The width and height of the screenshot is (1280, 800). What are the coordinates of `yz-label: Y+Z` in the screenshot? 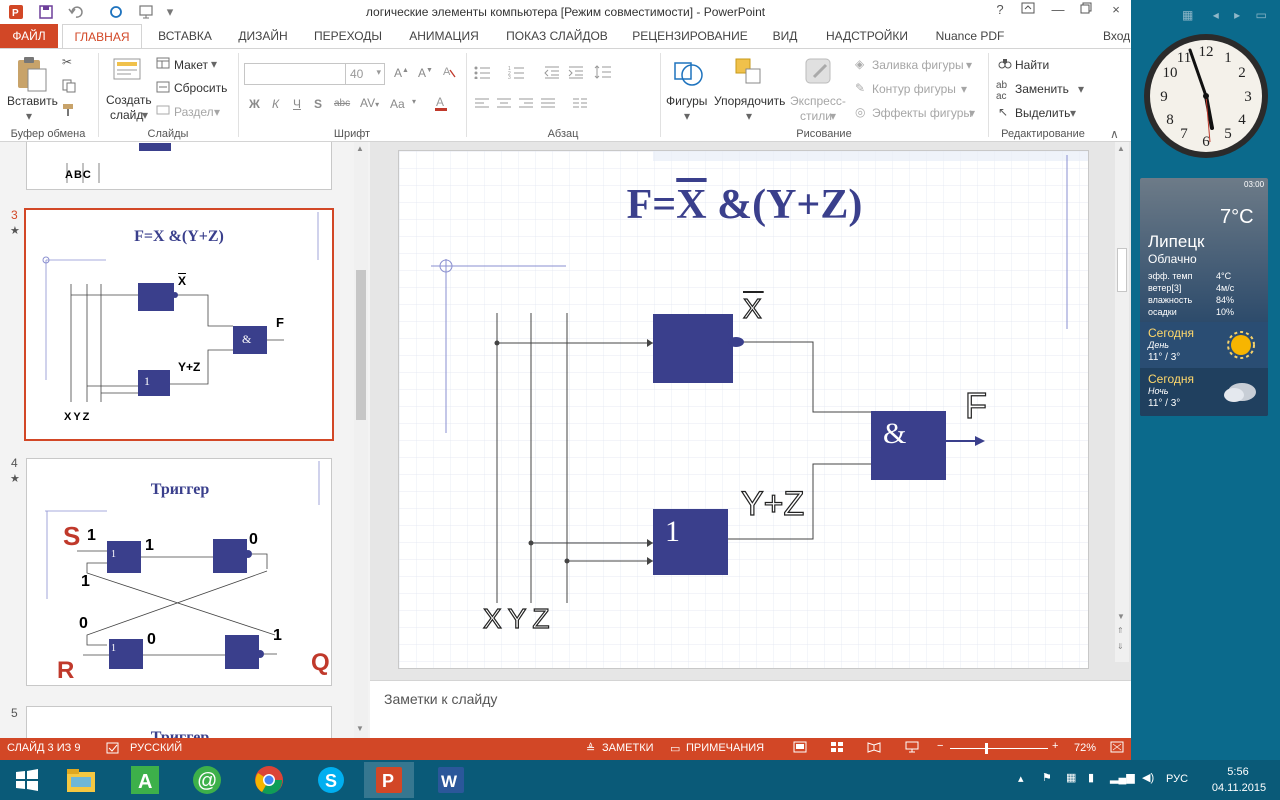 It's located at (772, 504).